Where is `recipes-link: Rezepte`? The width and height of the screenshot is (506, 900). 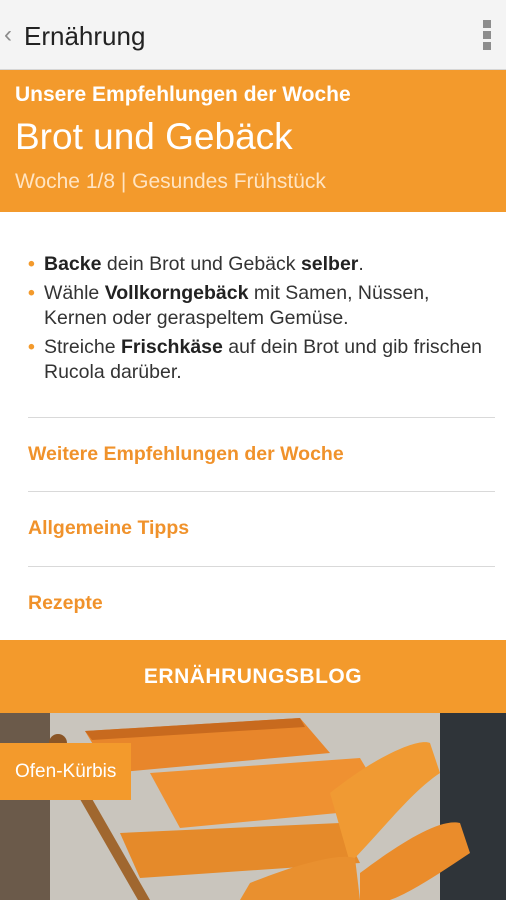 recipes-link: Rezepte is located at coordinates (65, 603).